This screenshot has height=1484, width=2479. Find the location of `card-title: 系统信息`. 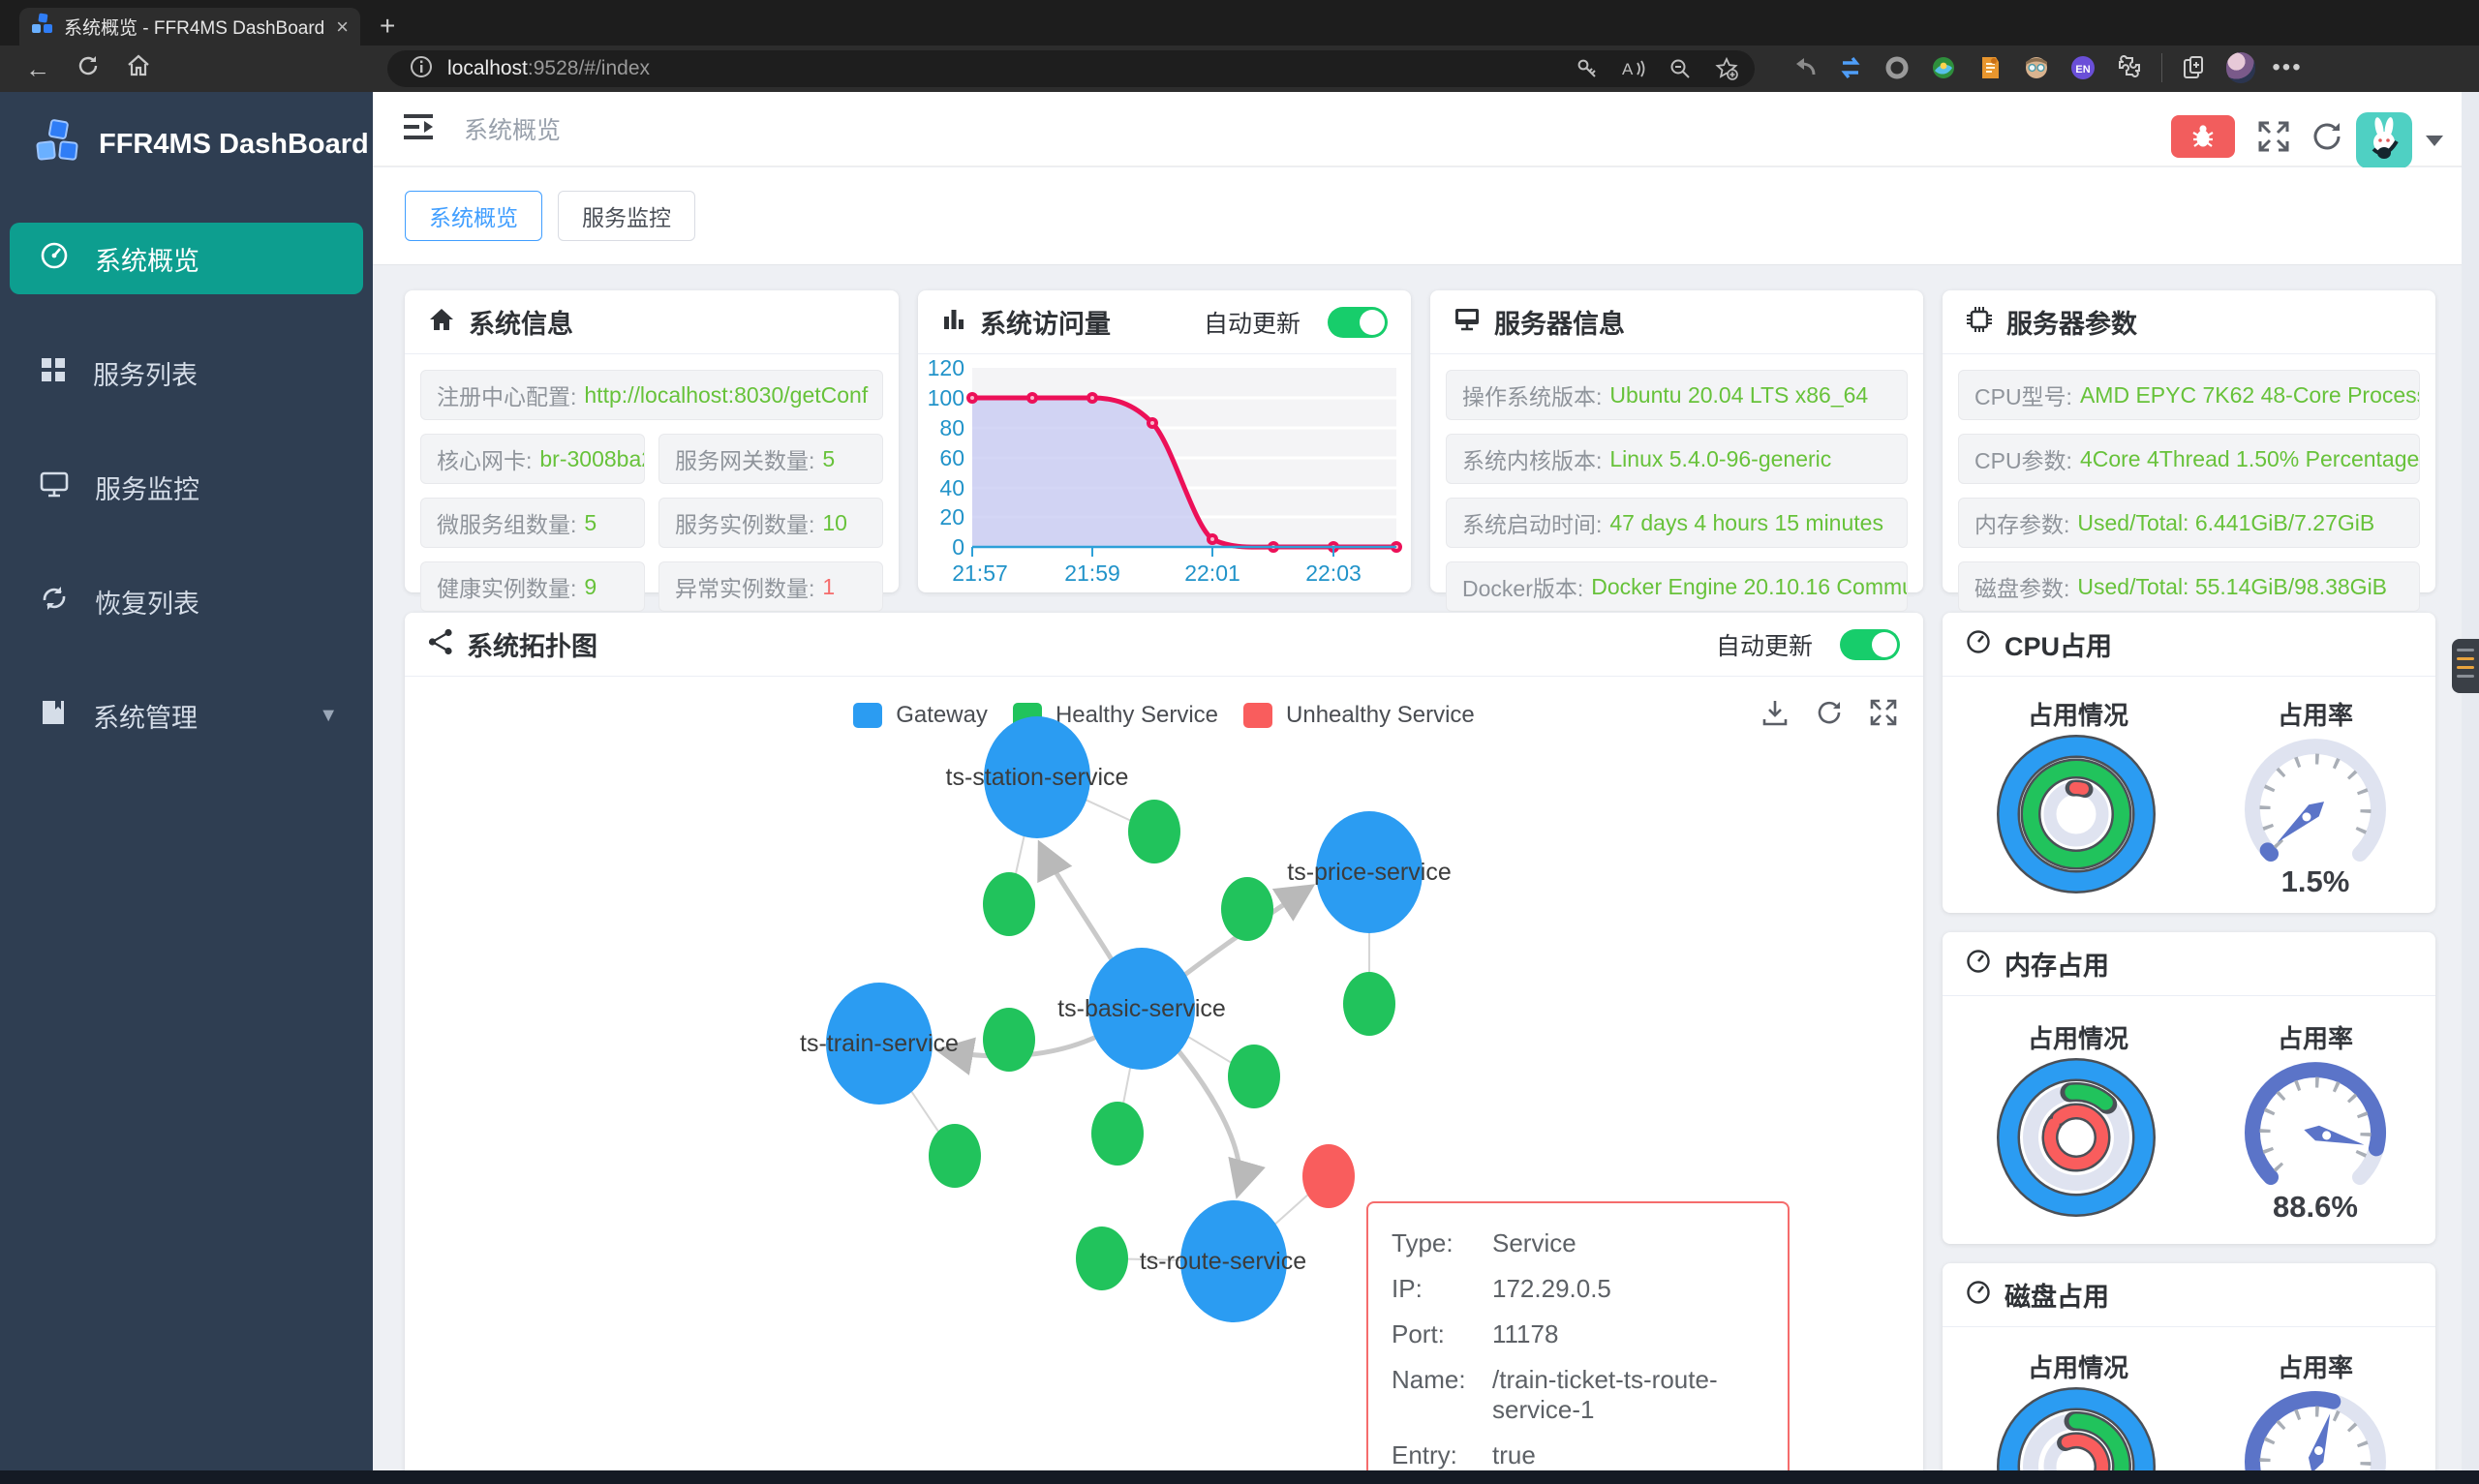

card-title: 系统信息 is located at coordinates (521, 324).